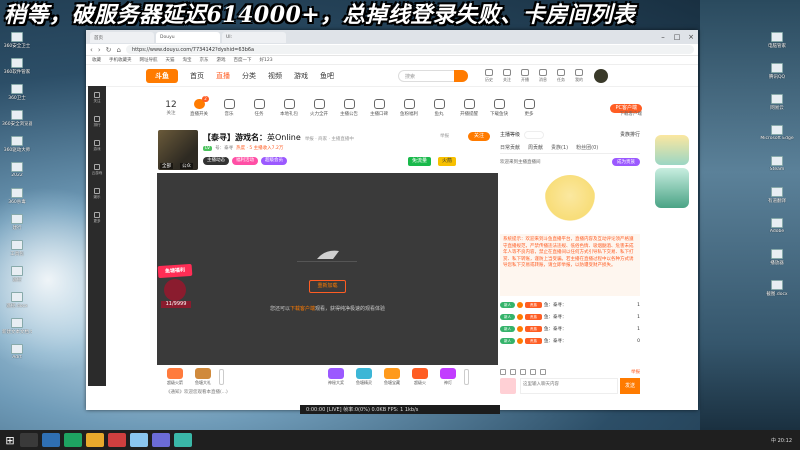 Image resolution: width=800 pixels, height=450 pixels. Describe the element at coordinates (175, 377) in the screenshot. I see `gift-item: 超级火箭` at that location.